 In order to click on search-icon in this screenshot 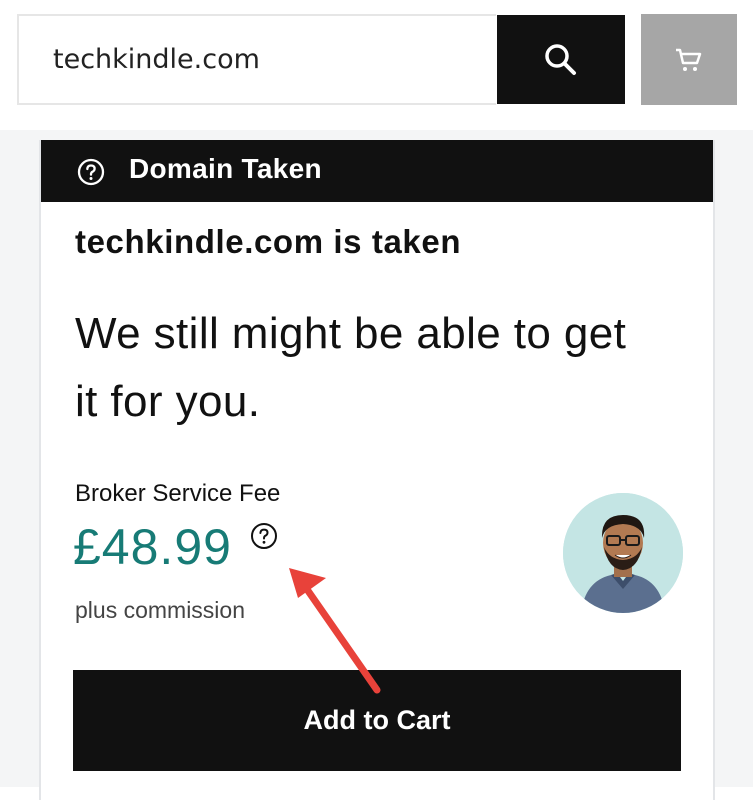, I will do `click(560, 59)`.